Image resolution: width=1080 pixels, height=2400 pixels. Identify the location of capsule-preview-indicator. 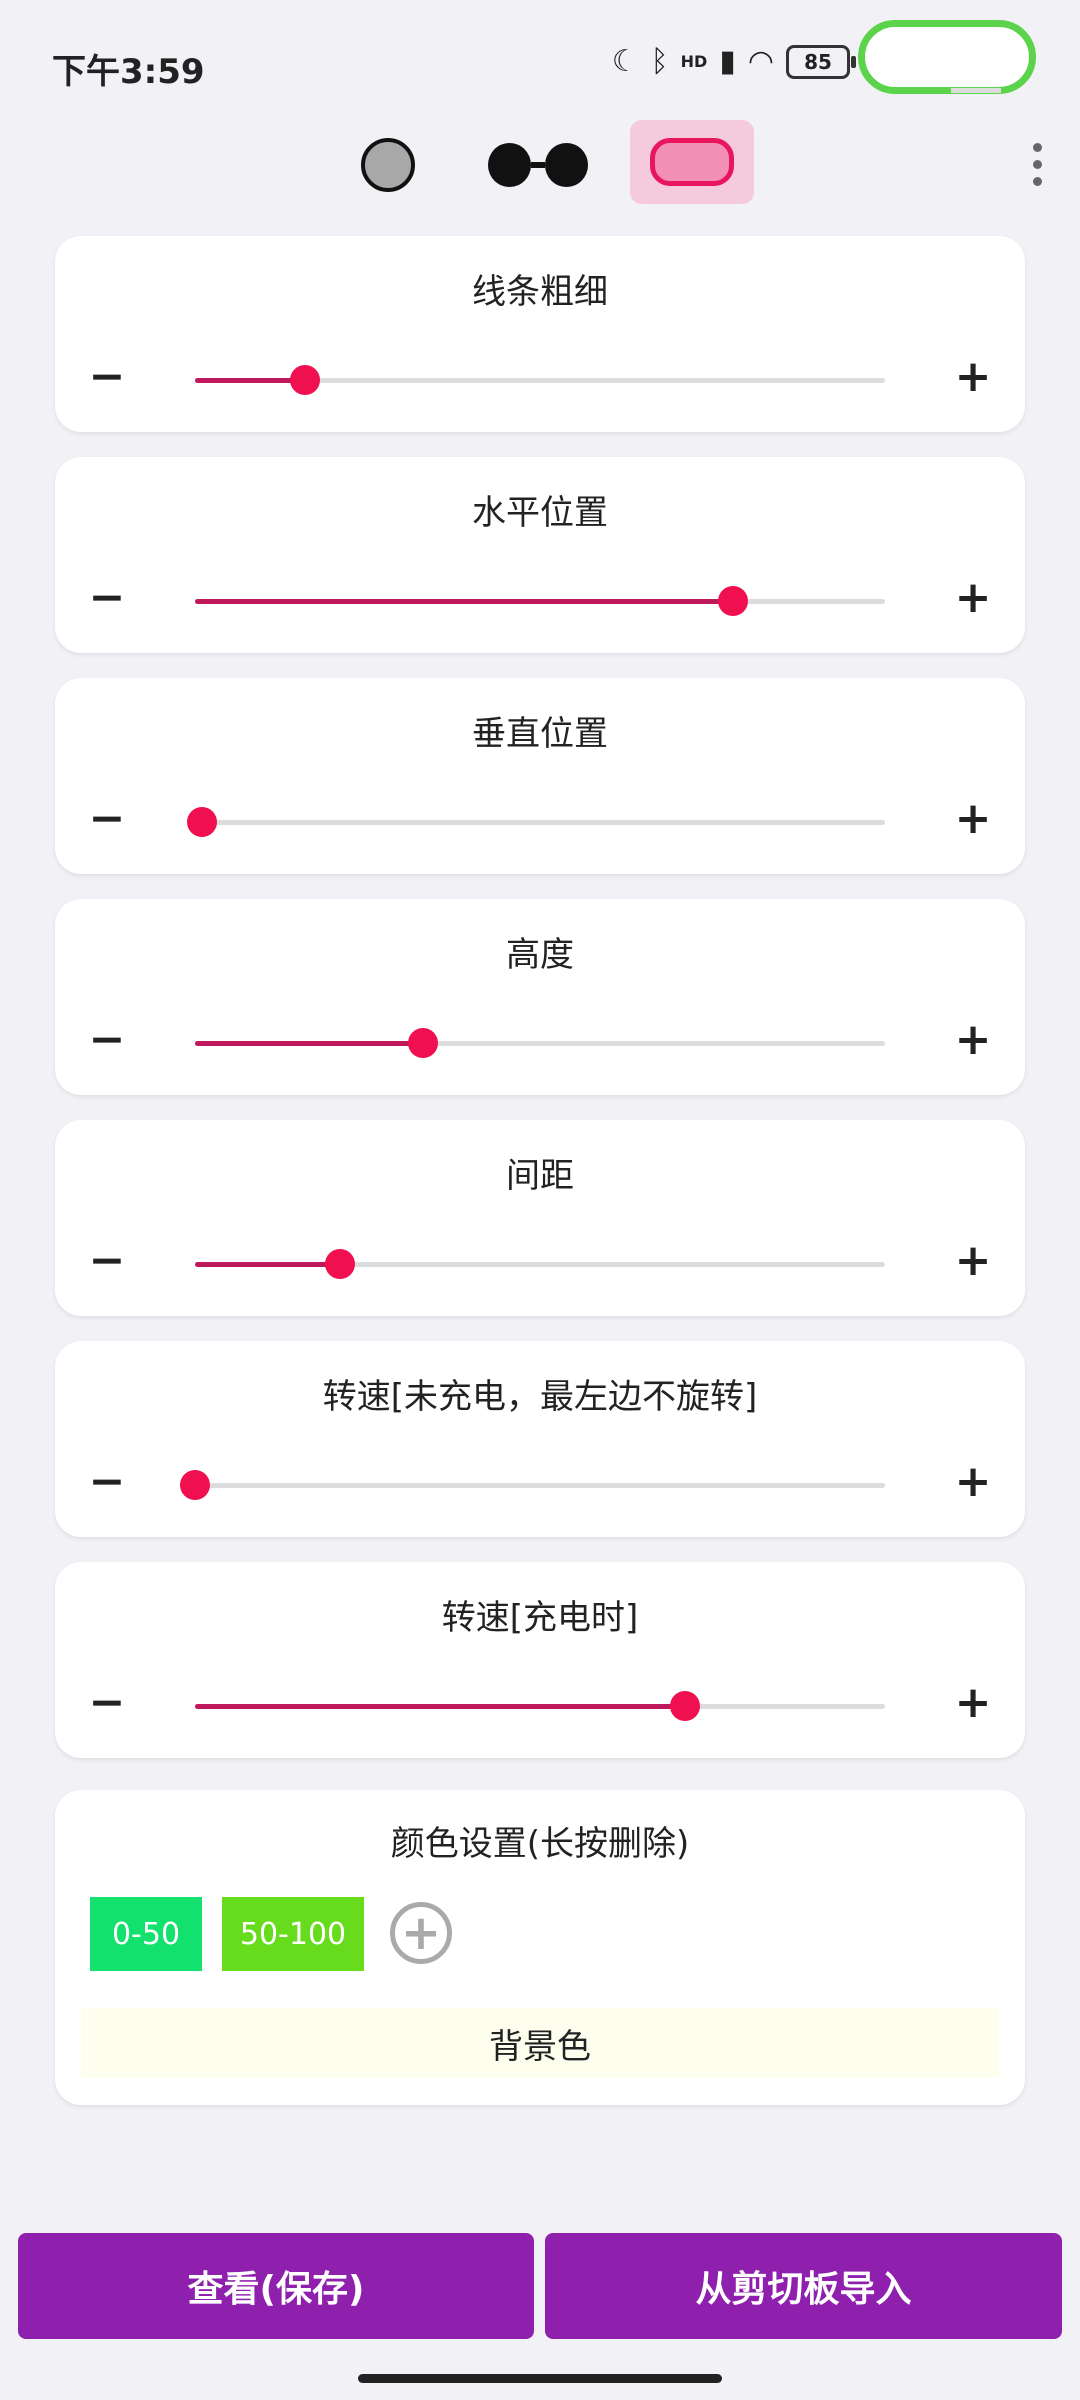
(947, 57).